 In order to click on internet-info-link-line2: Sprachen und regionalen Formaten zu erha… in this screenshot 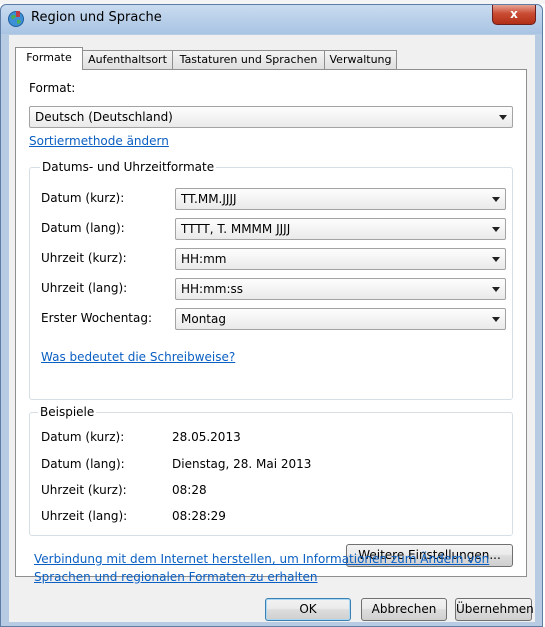, I will do `click(176, 577)`.